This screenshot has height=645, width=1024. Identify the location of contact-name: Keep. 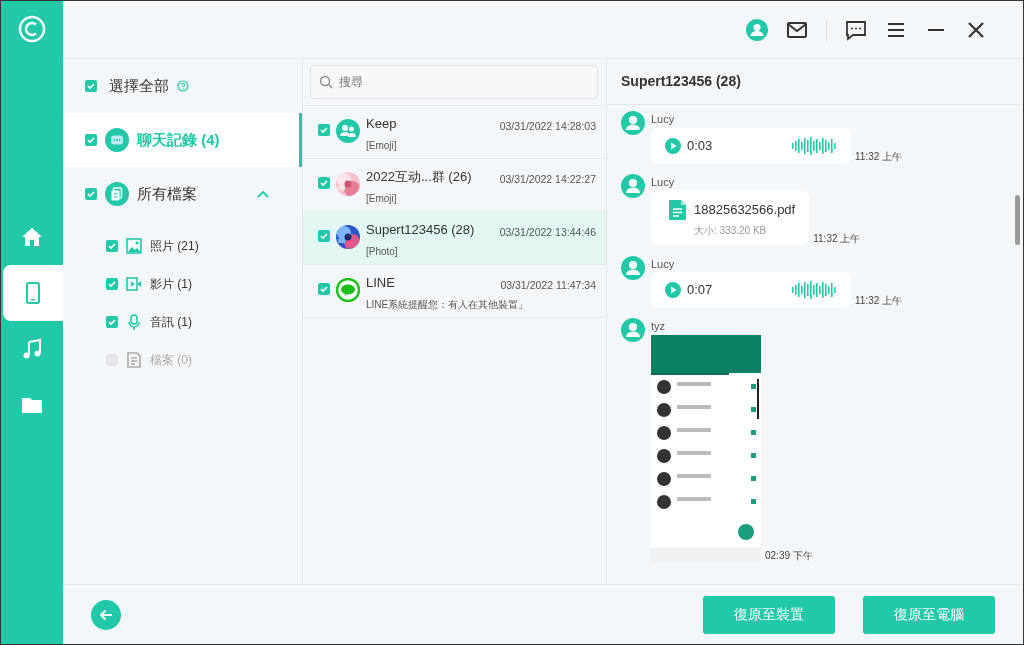
(381, 124).